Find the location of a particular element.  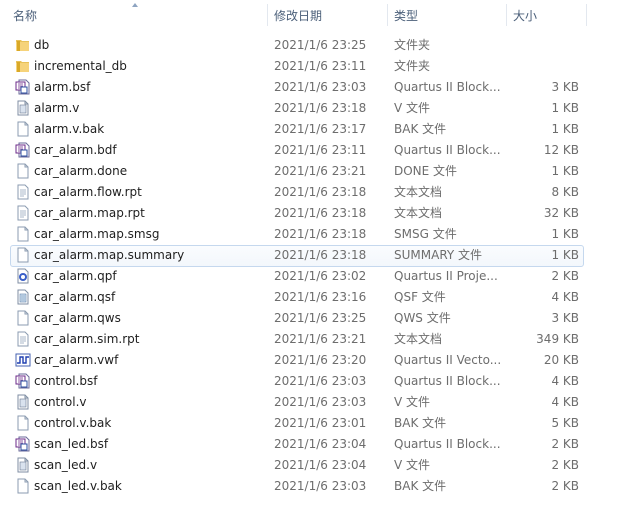

file-name: db is located at coordinates (42, 45).